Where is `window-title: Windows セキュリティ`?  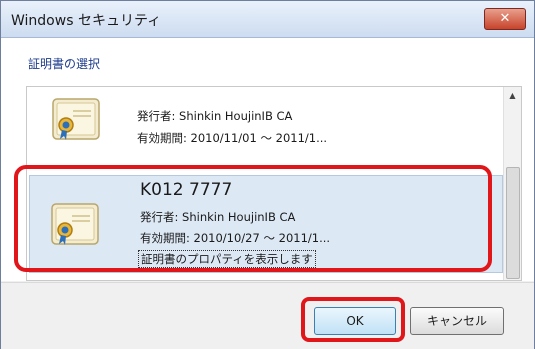
window-title: Windows セキュリティ is located at coordinates (86, 21).